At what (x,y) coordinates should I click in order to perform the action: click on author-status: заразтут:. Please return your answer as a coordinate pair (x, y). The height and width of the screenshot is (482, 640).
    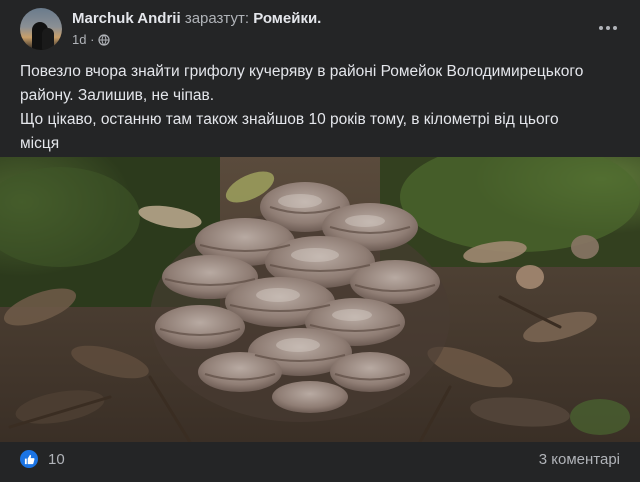
    Looking at the image, I should click on (217, 18).